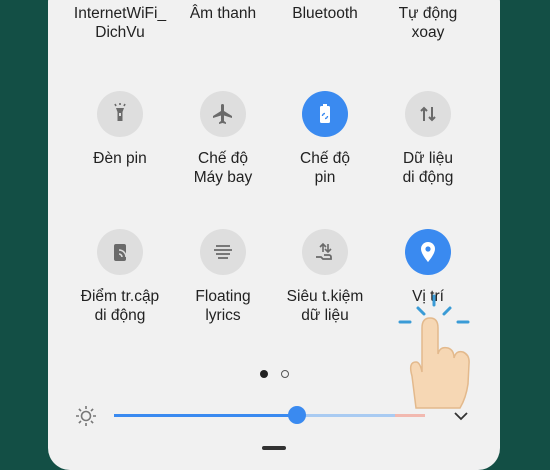 This screenshot has width=550, height=470. Describe the element at coordinates (223, 13) in the screenshot. I see `tile-label-sound: Âm thanh` at that location.